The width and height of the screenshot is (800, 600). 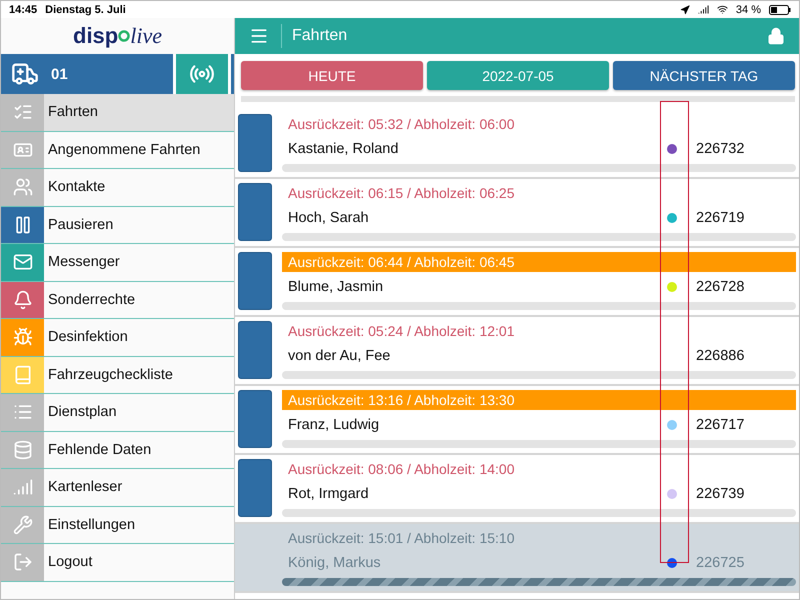 What do you see at coordinates (721, 149) in the screenshot?
I see `trip-number: 226732` at bounding box center [721, 149].